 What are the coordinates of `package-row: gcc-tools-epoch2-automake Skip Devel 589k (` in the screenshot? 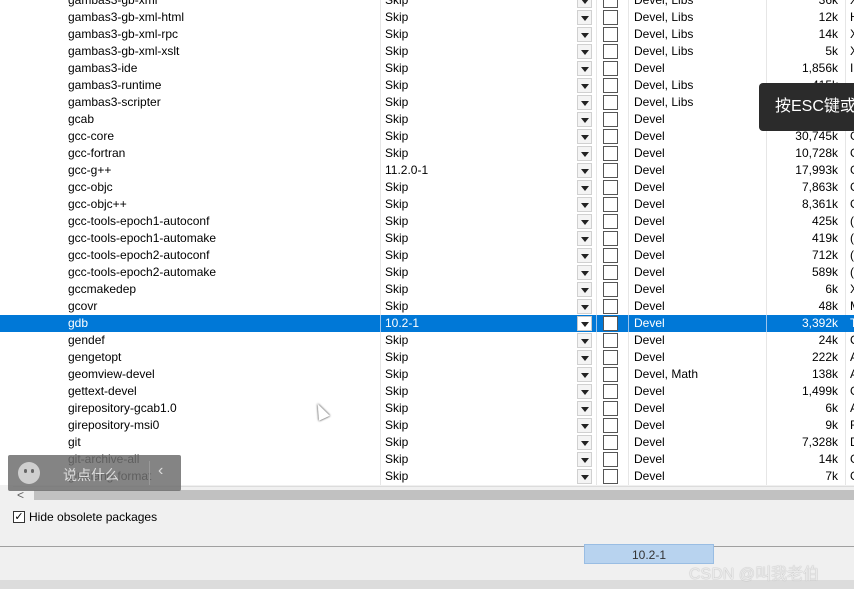 It's located at (427, 272).